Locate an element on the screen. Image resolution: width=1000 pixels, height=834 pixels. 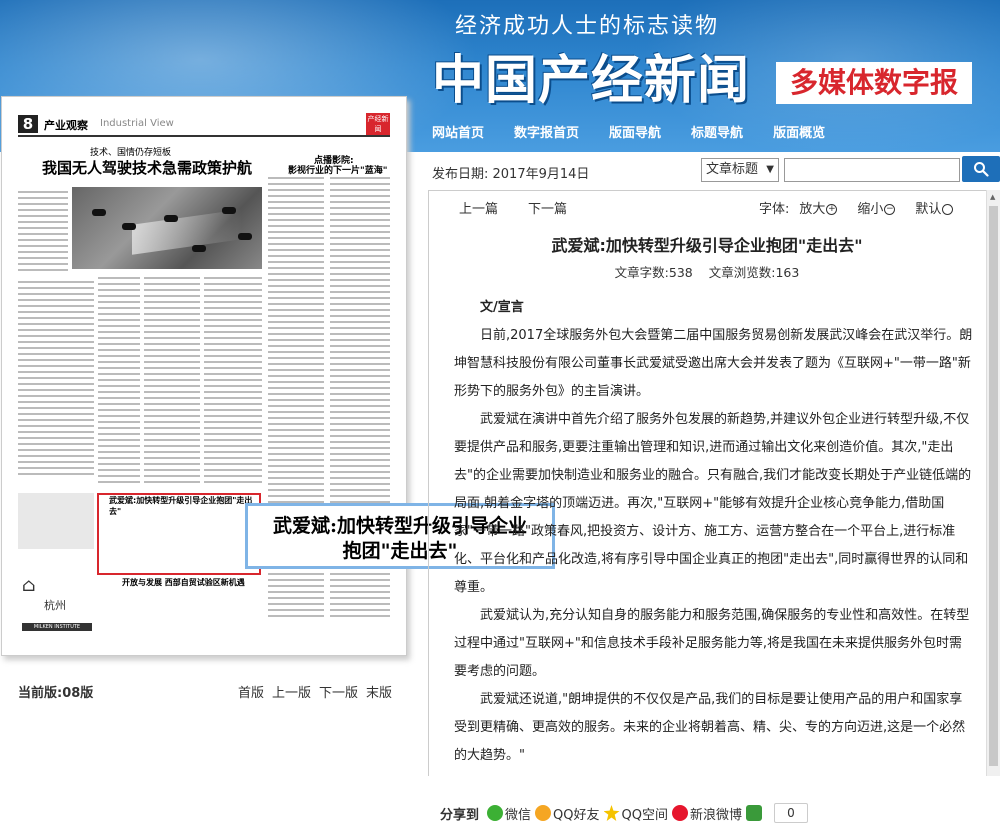
share-qq-friend-label: QQ好友 is located at coordinates (576, 815).